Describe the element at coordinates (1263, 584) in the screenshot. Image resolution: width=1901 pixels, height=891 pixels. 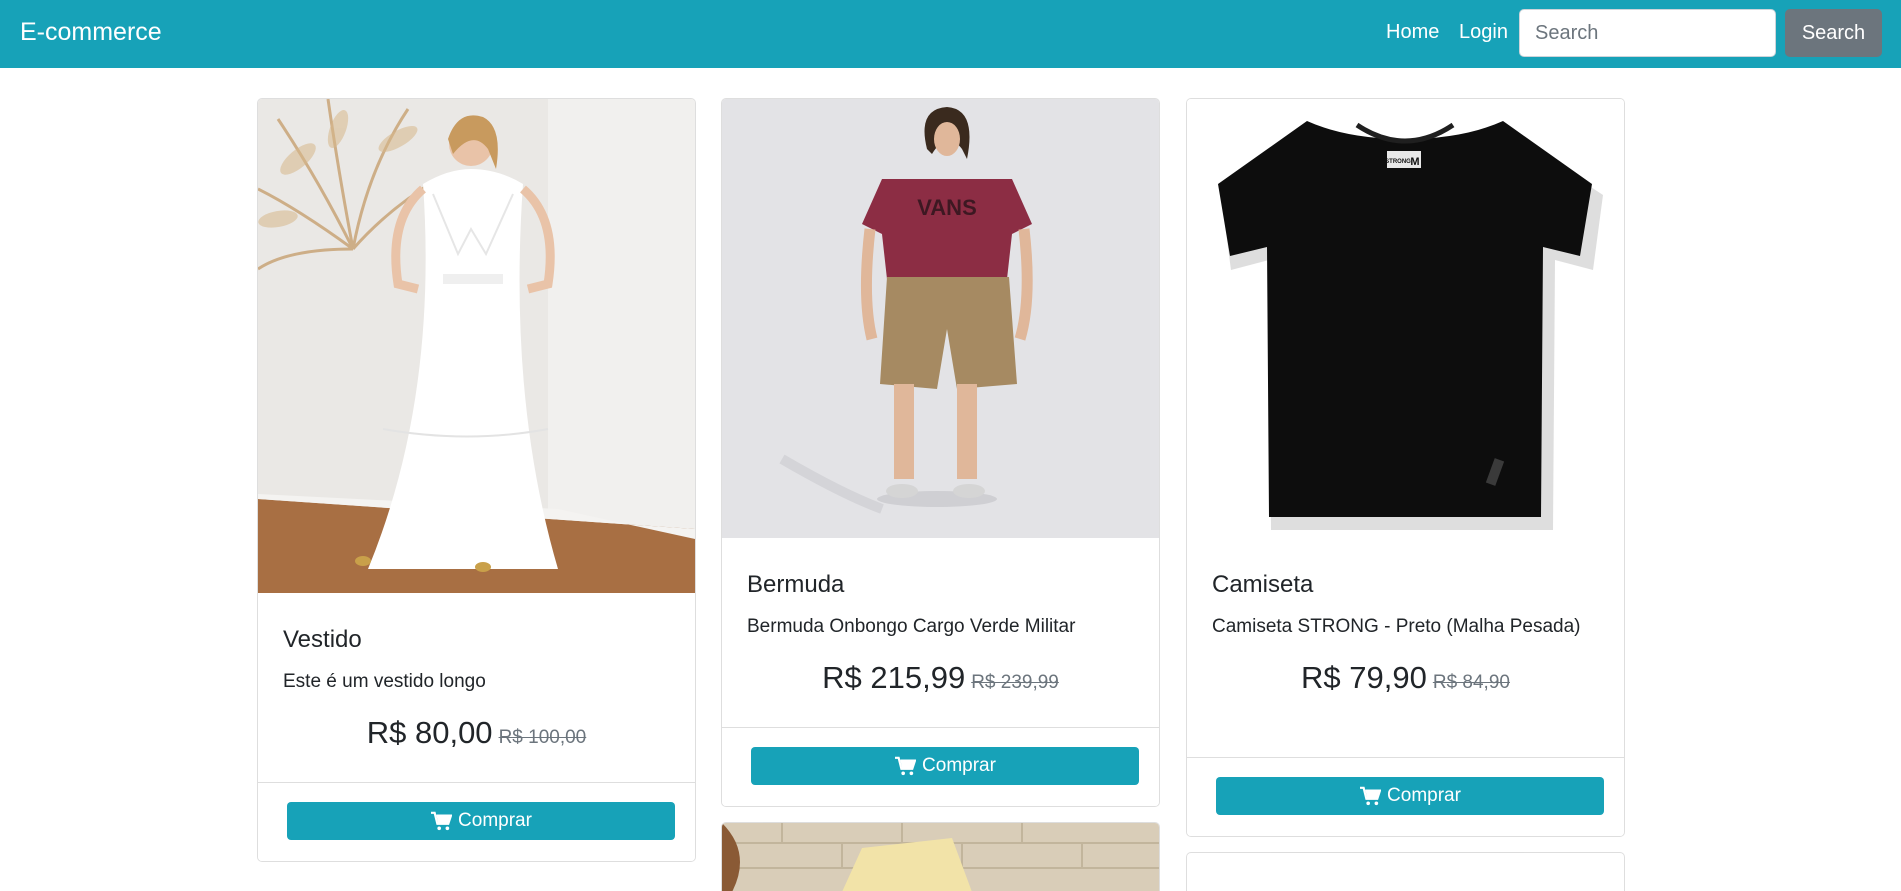
I see `product-title: Camiseta` at that location.